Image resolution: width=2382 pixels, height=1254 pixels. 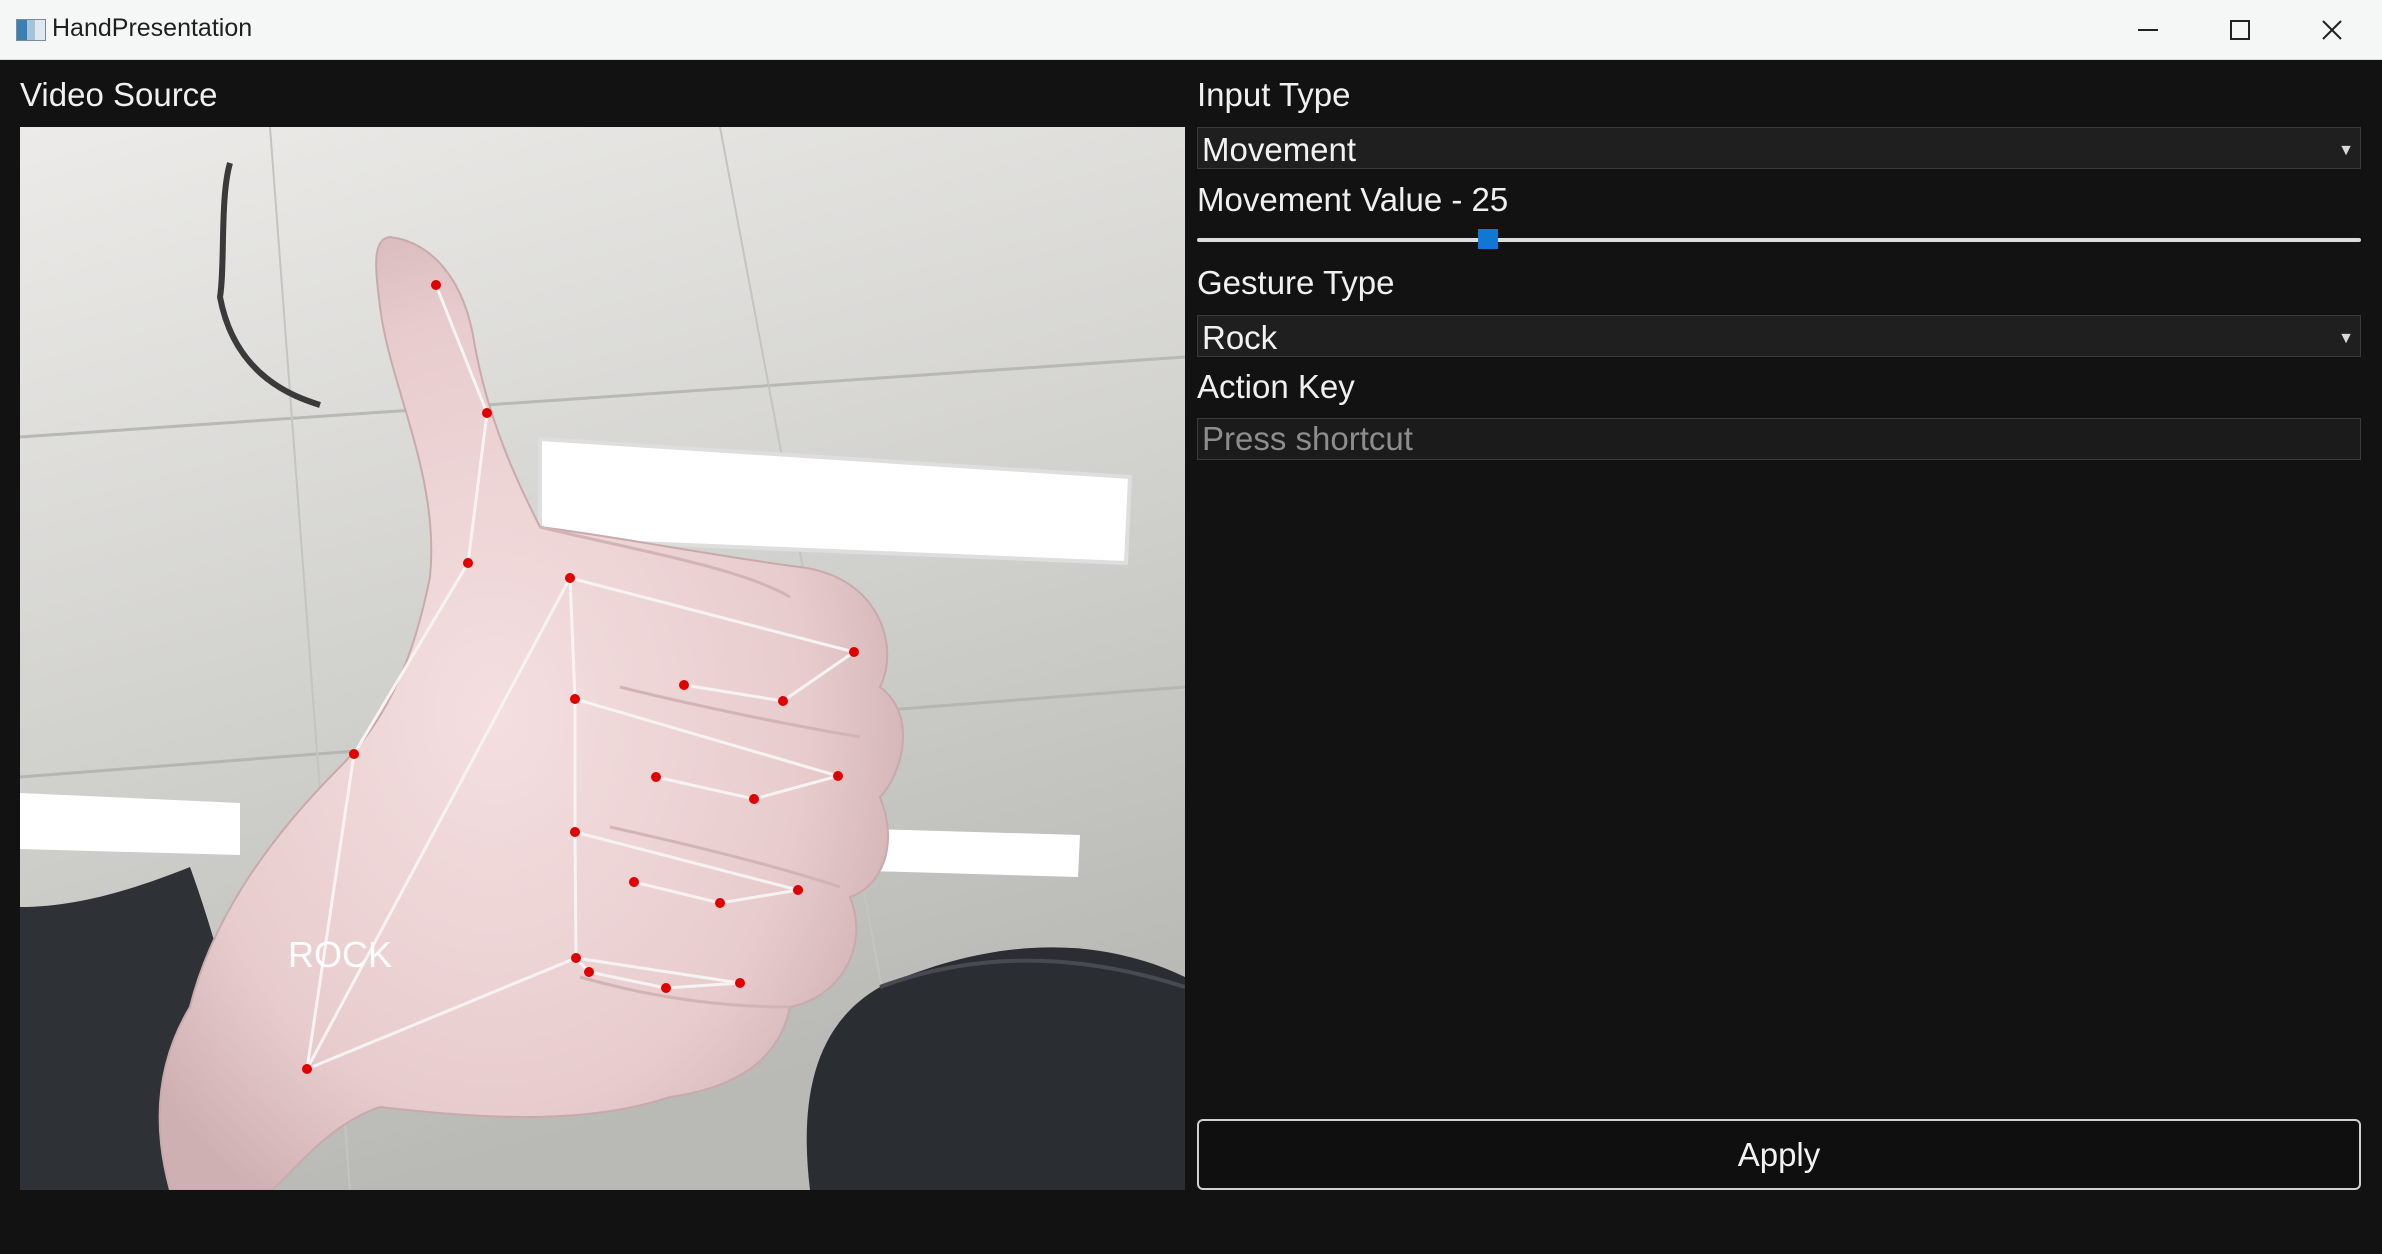 I want to click on minimize-icon, so click(x=2148, y=30).